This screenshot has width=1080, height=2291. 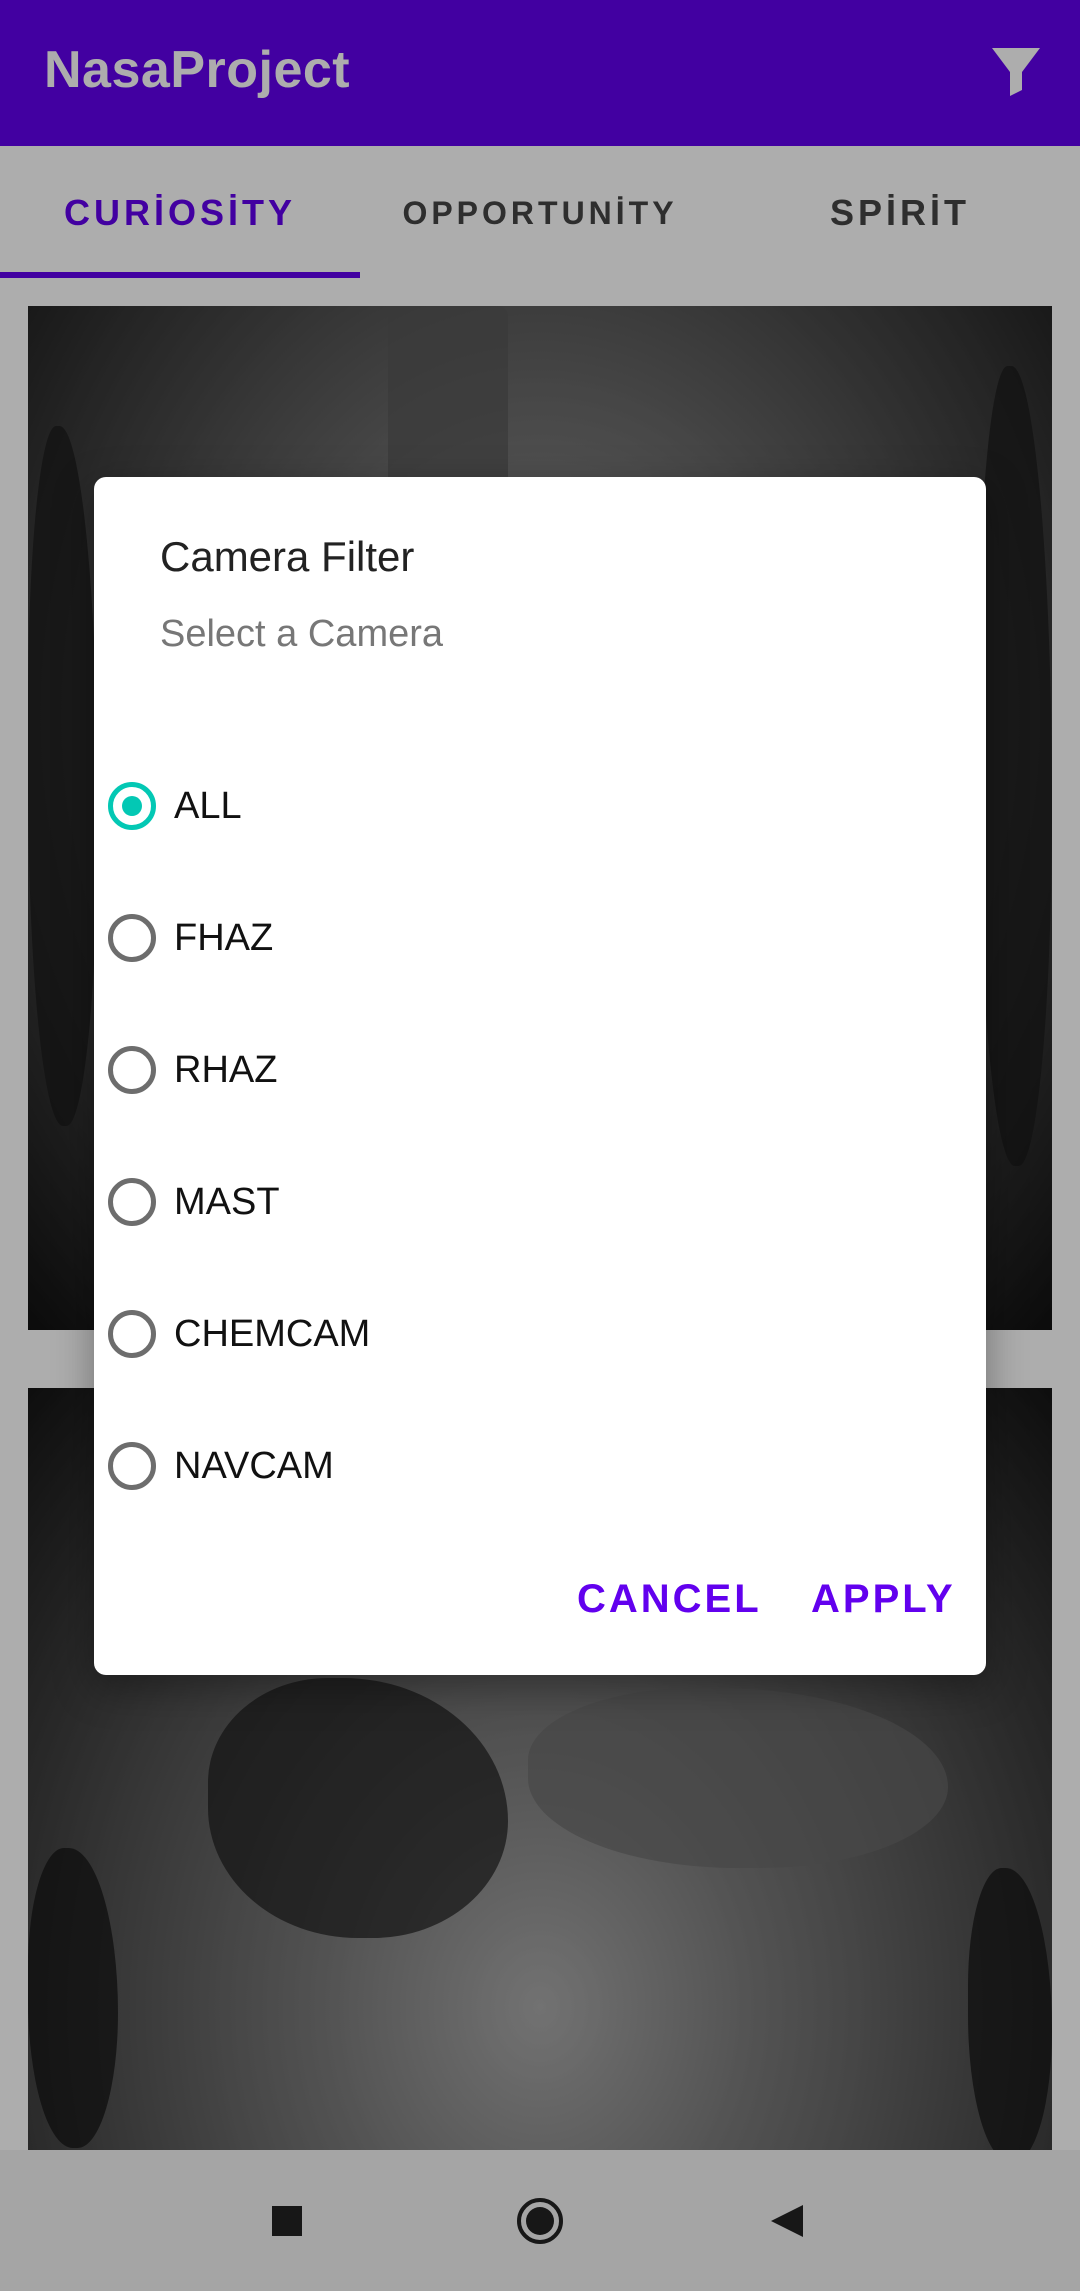 What do you see at coordinates (538, 1466) in the screenshot?
I see `radio-option-navcam: NAVCAM` at bounding box center [538, 1466].